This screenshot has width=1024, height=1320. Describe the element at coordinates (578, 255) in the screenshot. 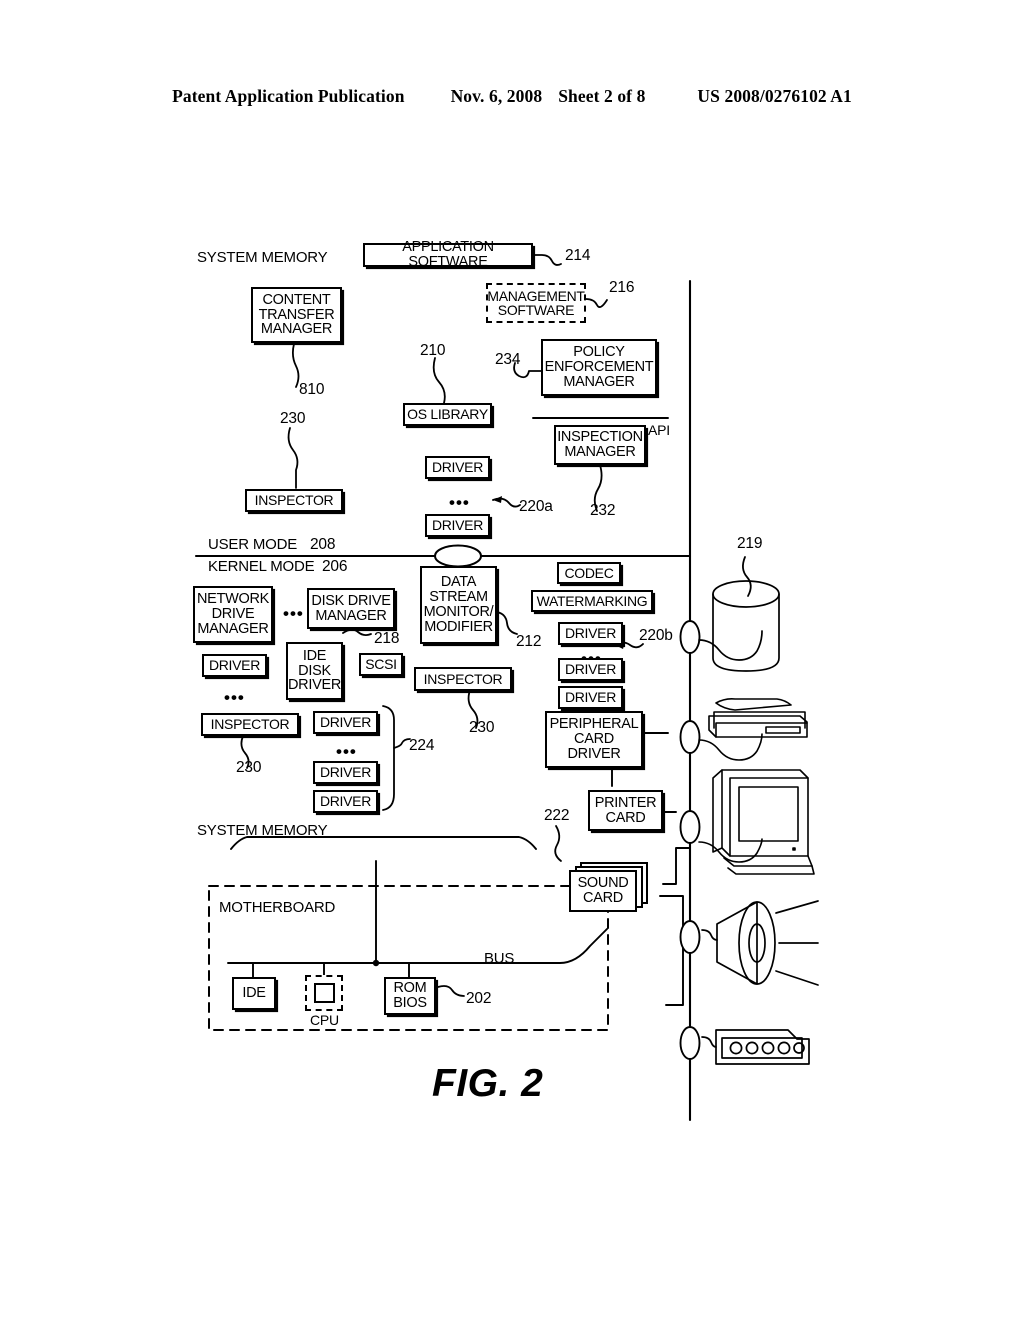

I see `ref-214: 214` at that location.